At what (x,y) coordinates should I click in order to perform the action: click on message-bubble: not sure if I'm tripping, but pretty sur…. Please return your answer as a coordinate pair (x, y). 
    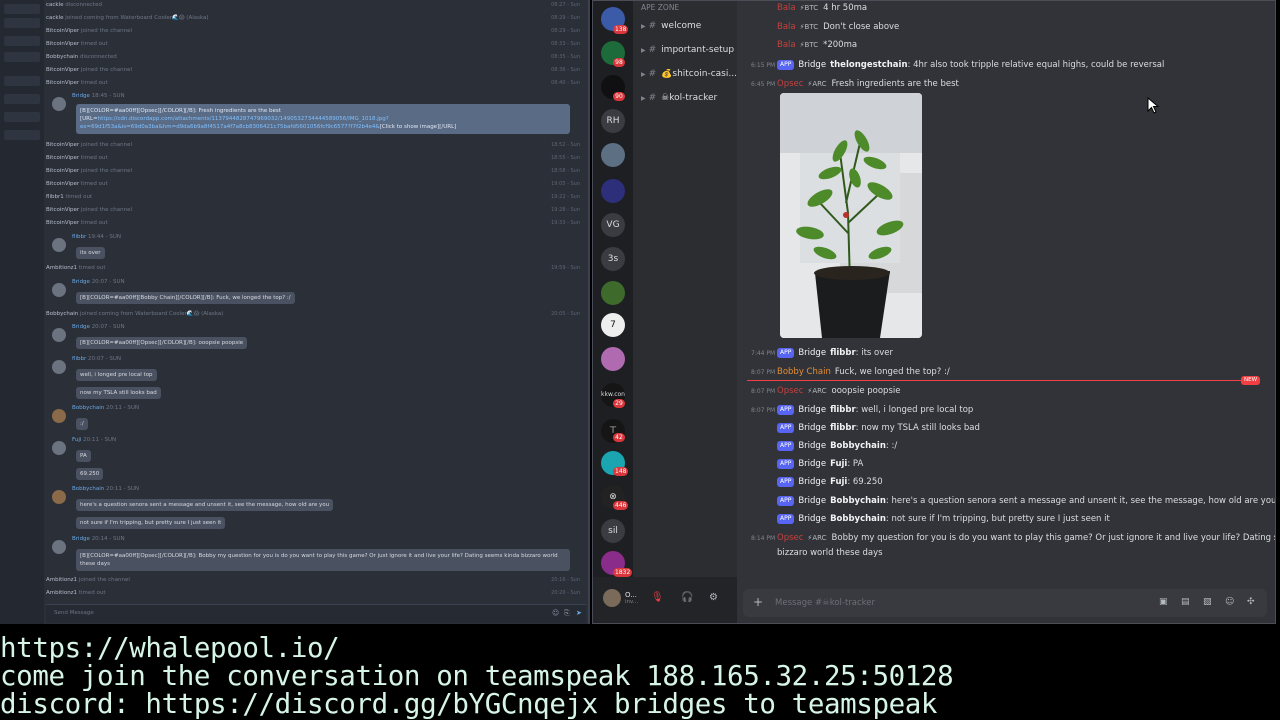
    Looking at the image, I should click on (151, 523).